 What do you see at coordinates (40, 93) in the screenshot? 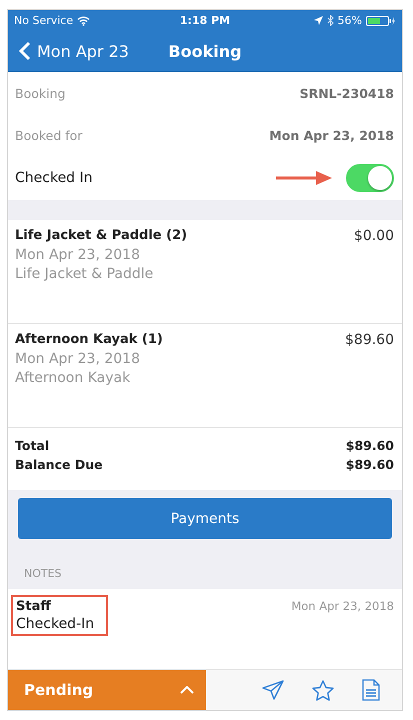
I see `field-label: Booking` at bounding box center [40, 93].